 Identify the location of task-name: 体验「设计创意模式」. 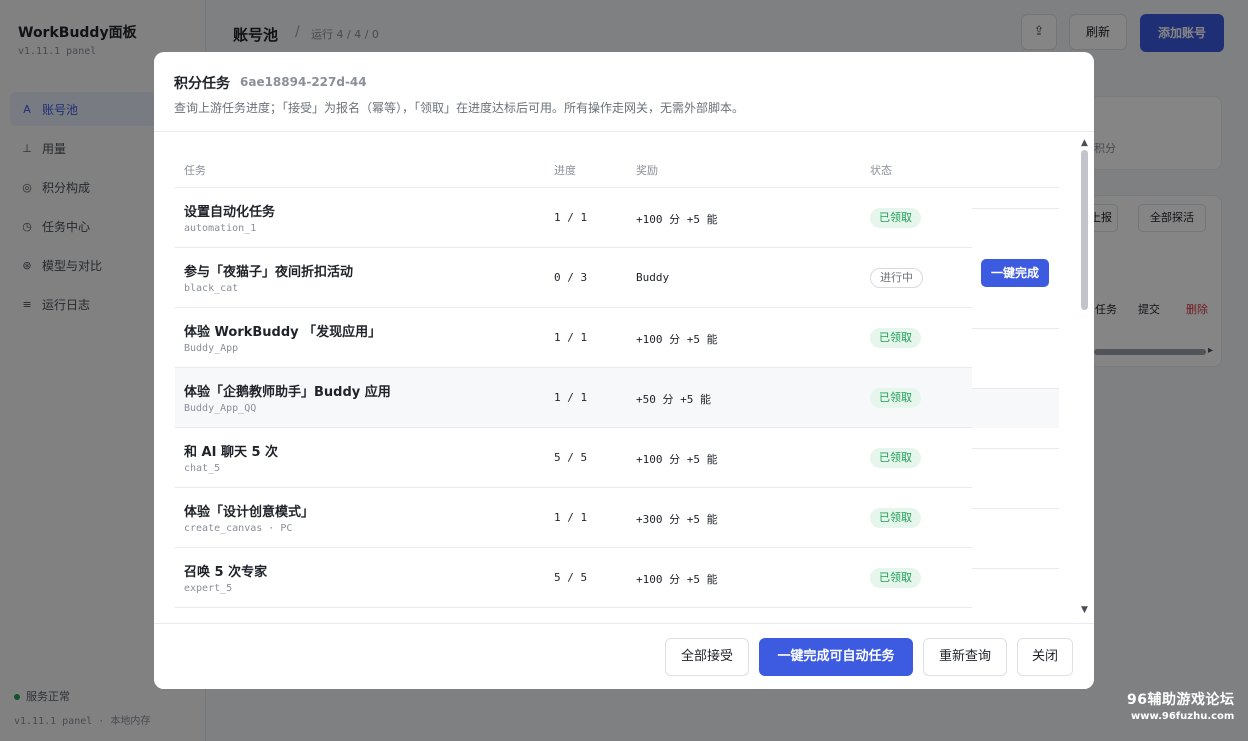
(249, 512).